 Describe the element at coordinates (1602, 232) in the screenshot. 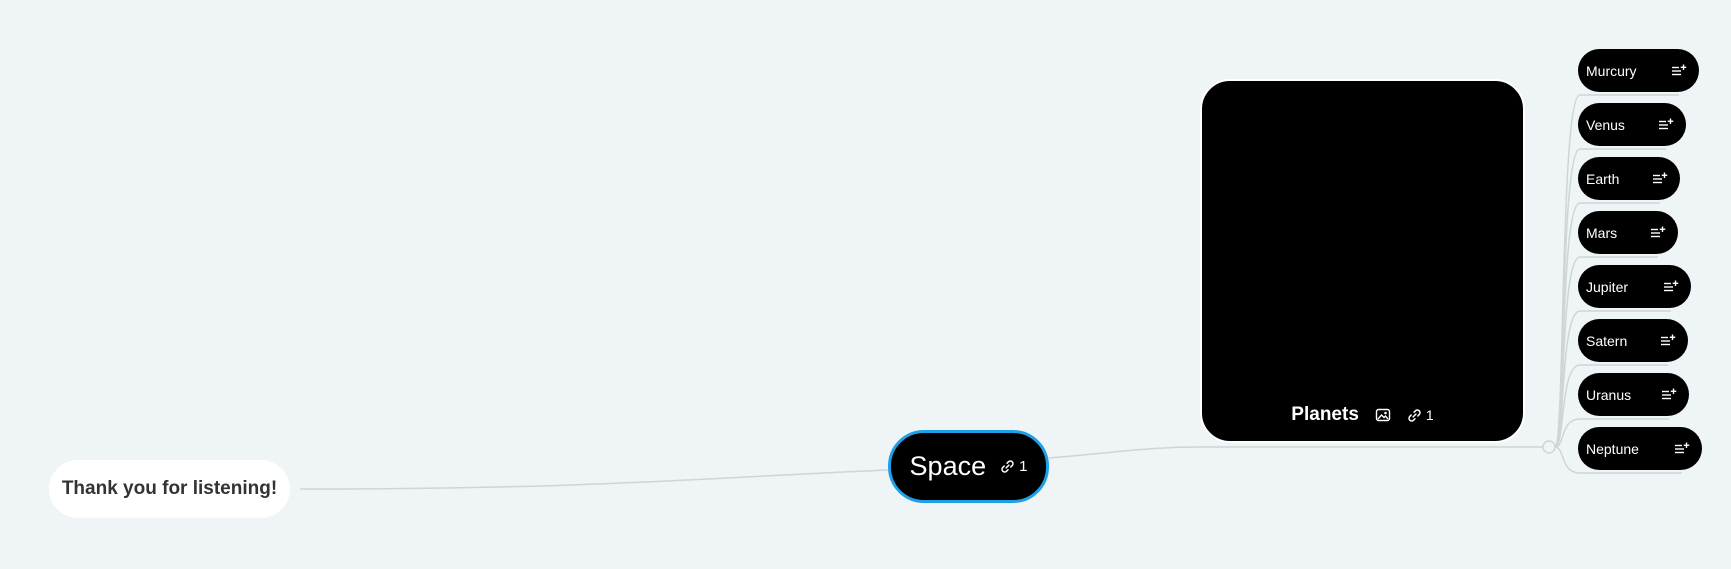

I see `subtopic-label: Mars` at that location.